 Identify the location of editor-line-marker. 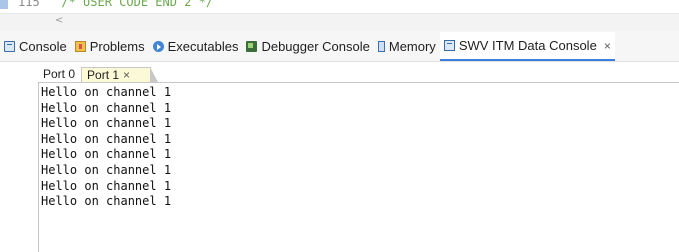
(4, 4).